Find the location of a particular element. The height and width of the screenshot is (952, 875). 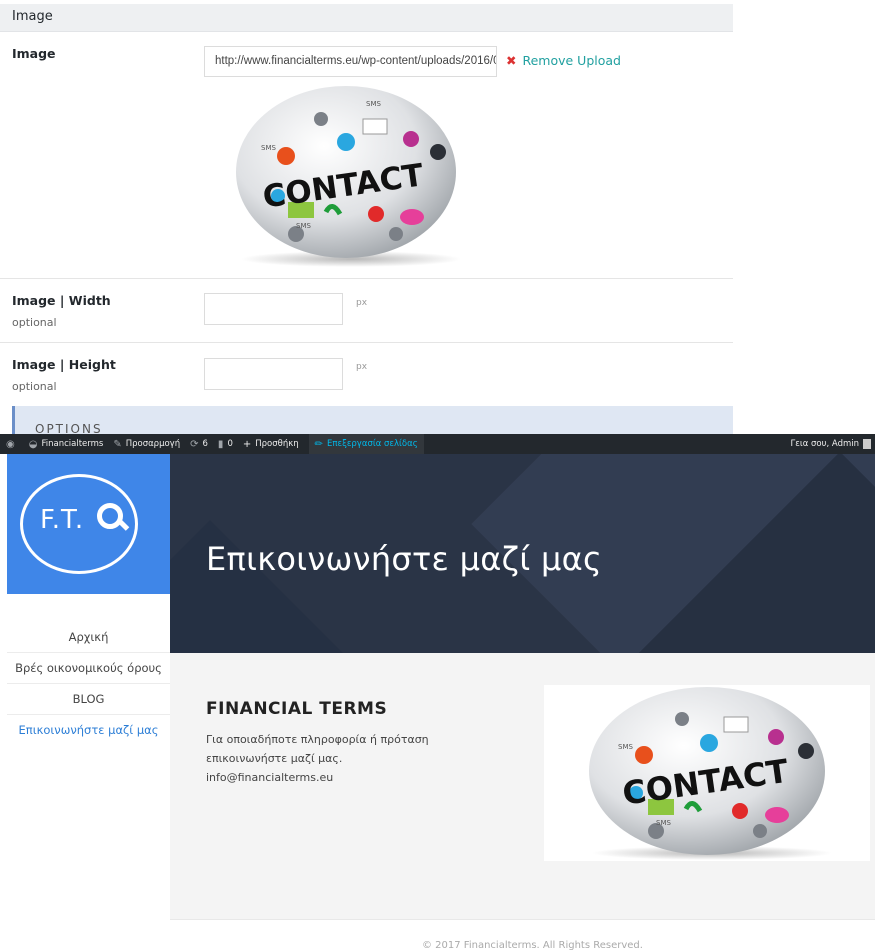

content-heading: FINANCIAL TERMS is located at coordinates (297, 709).